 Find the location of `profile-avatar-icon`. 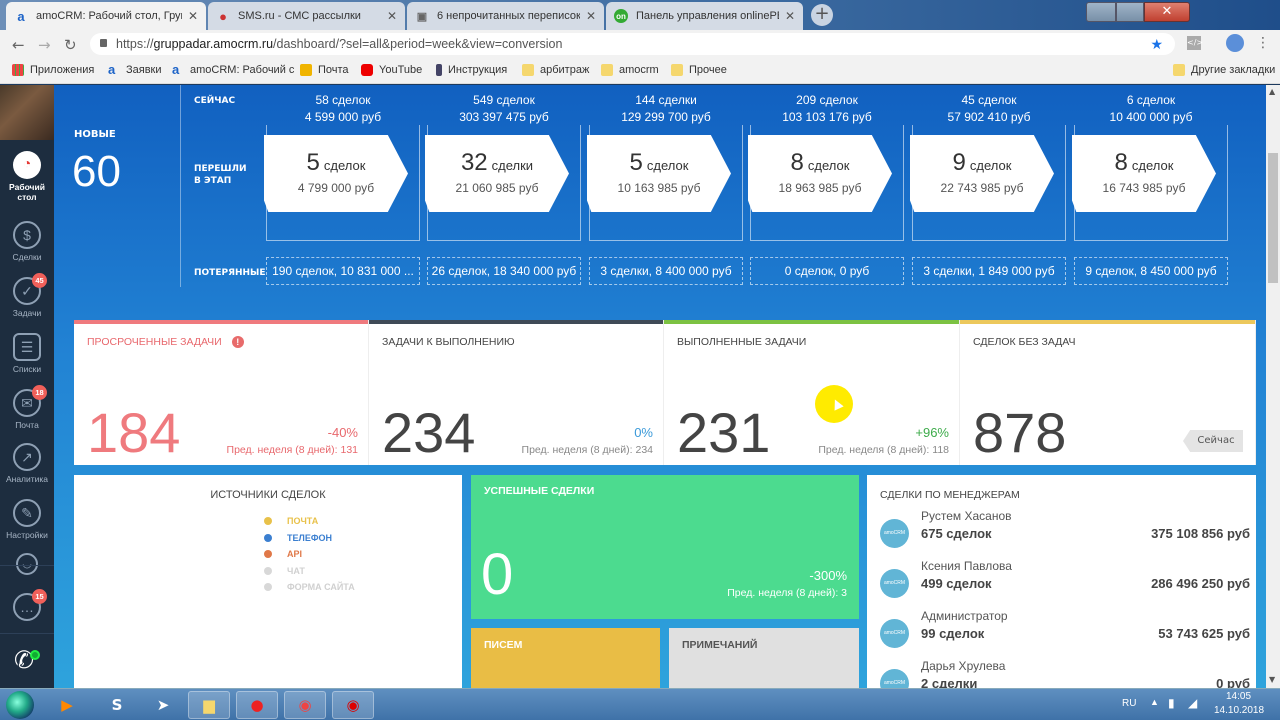

profile-avatar-icon is located at coordinates (1235, 43).